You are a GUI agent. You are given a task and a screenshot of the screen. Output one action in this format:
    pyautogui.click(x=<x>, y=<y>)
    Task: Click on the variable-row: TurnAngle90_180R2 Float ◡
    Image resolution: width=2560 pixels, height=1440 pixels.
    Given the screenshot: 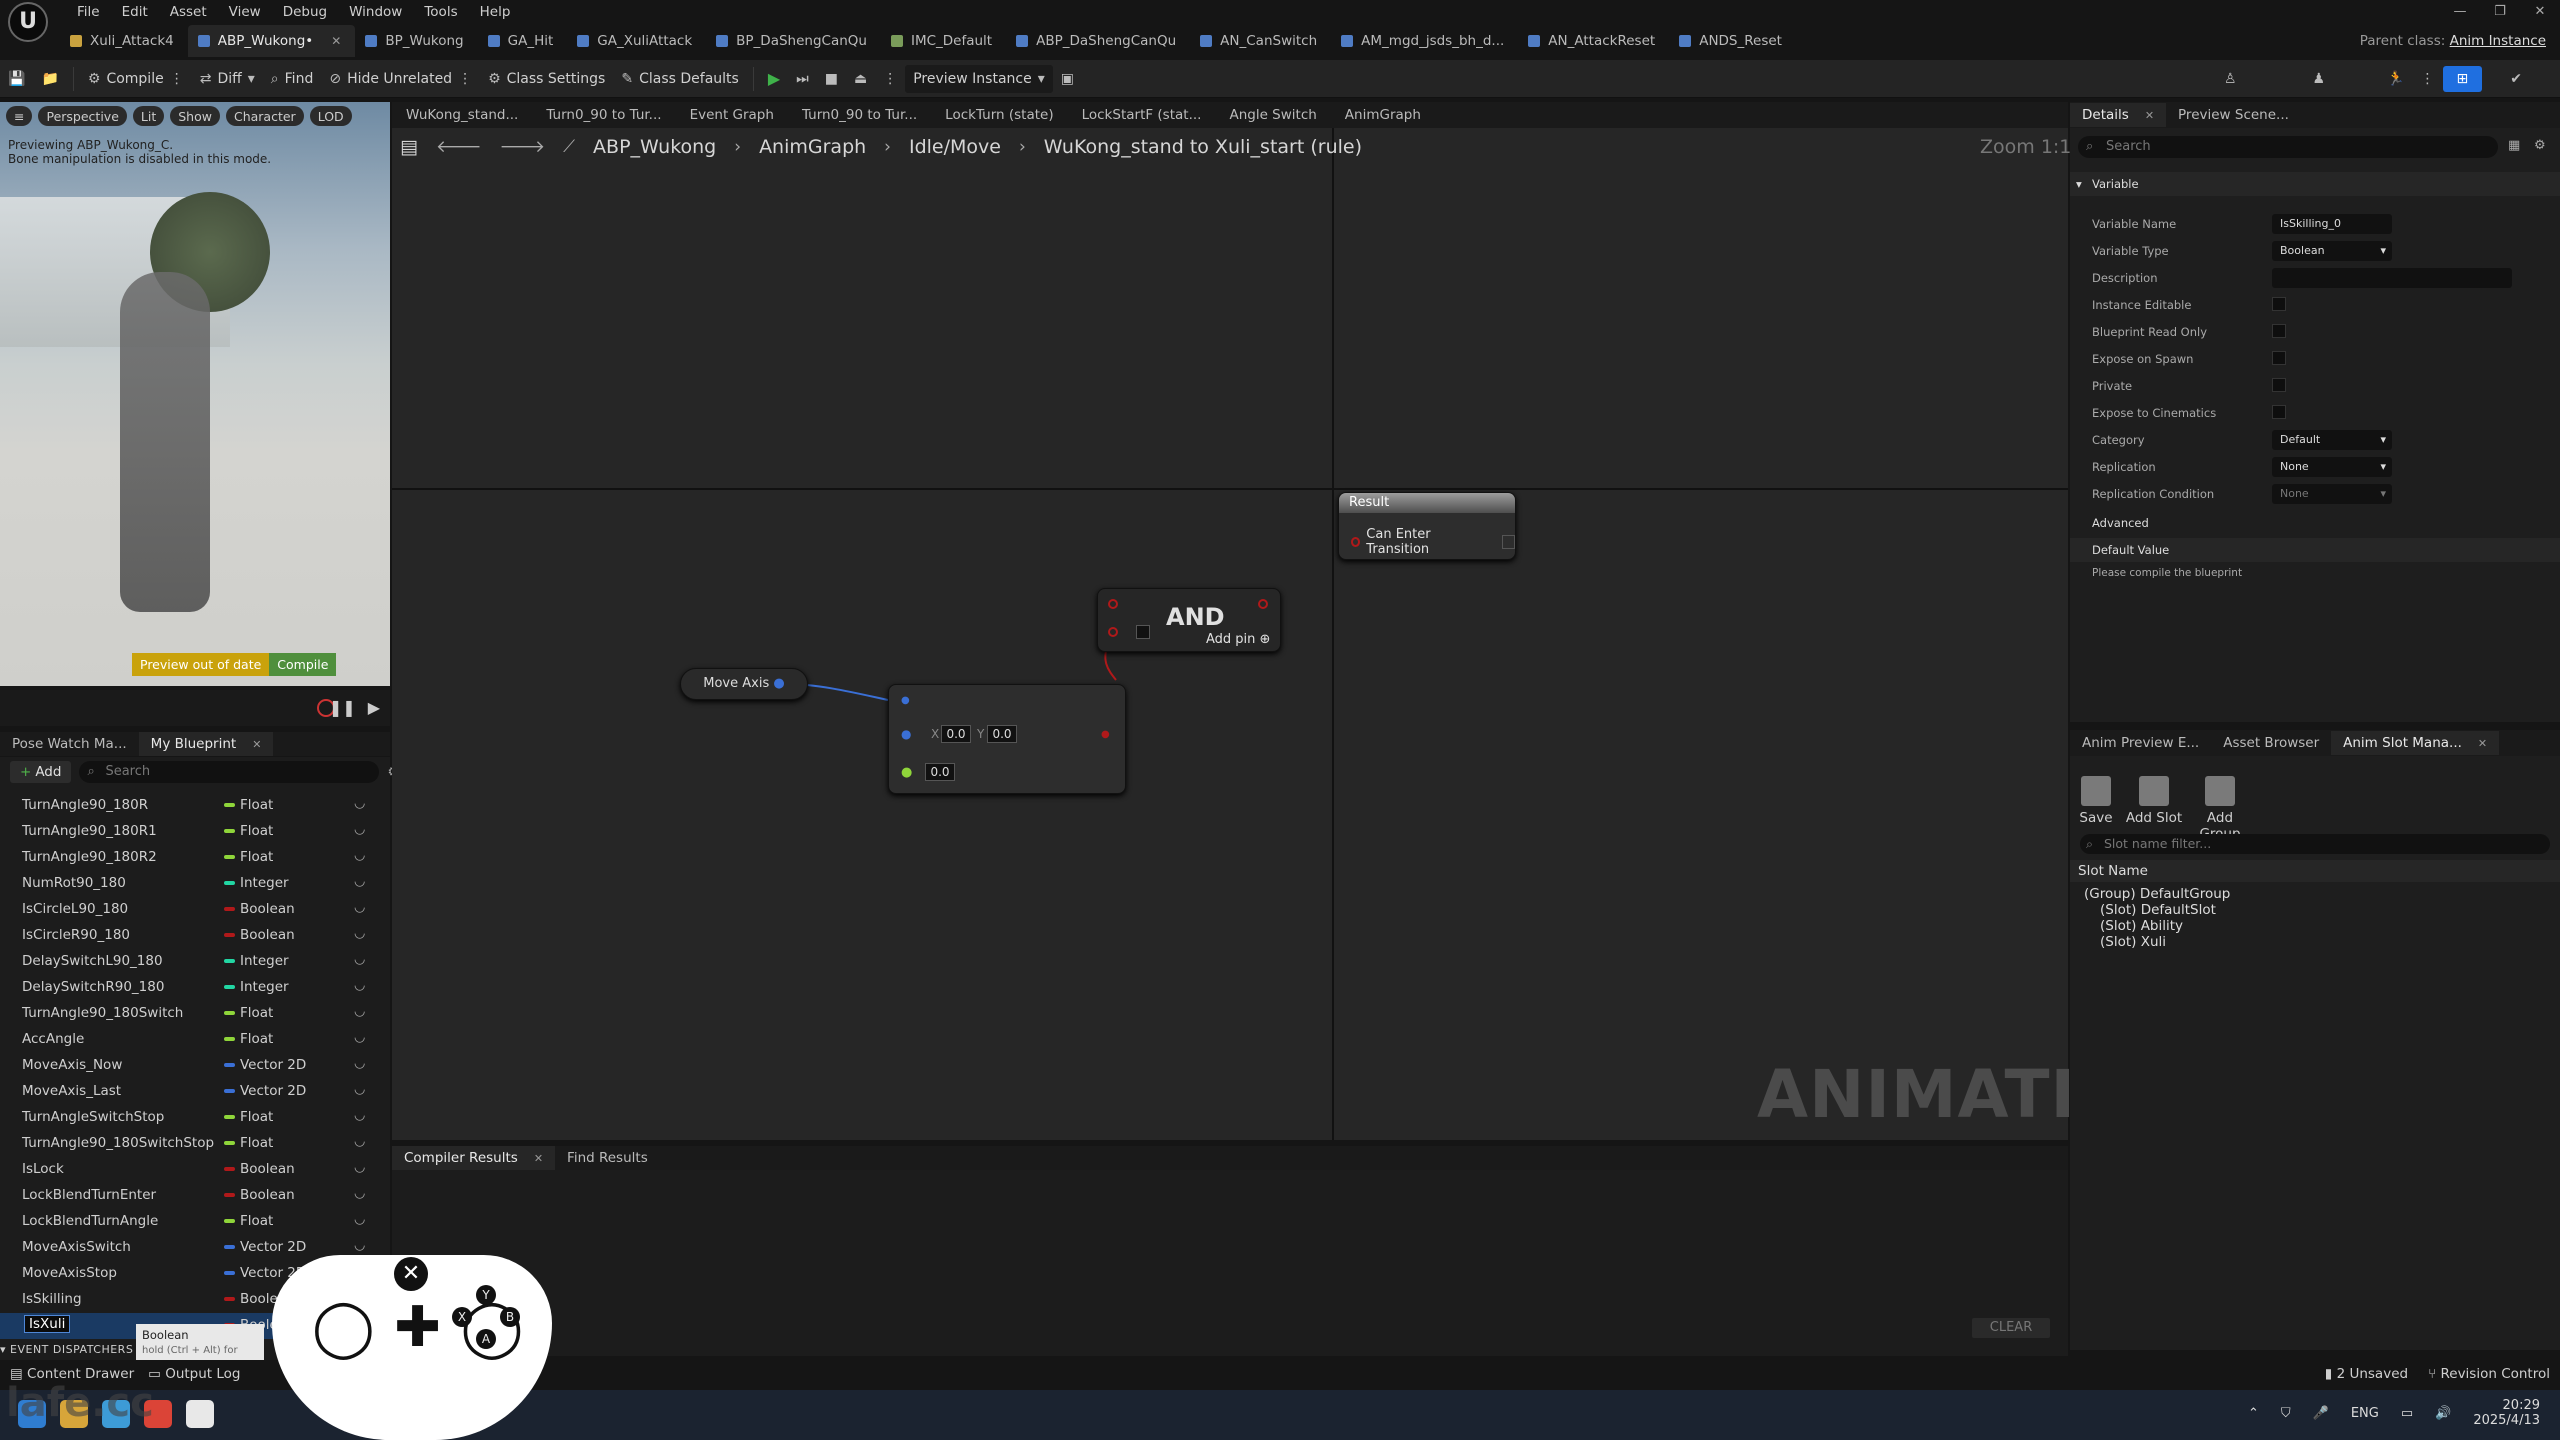 What is the action you would take?
    pyautogui.click(x=190, y=858)
    